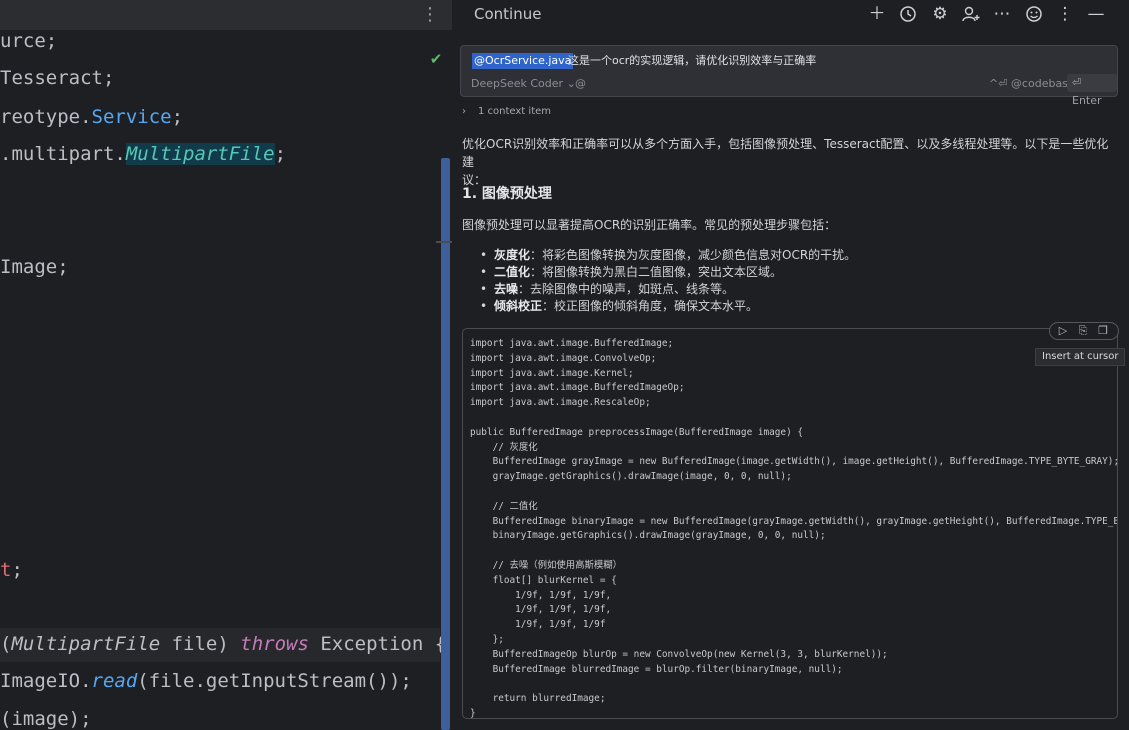  I want to click on list-term: 二值化, so click(512, 272).